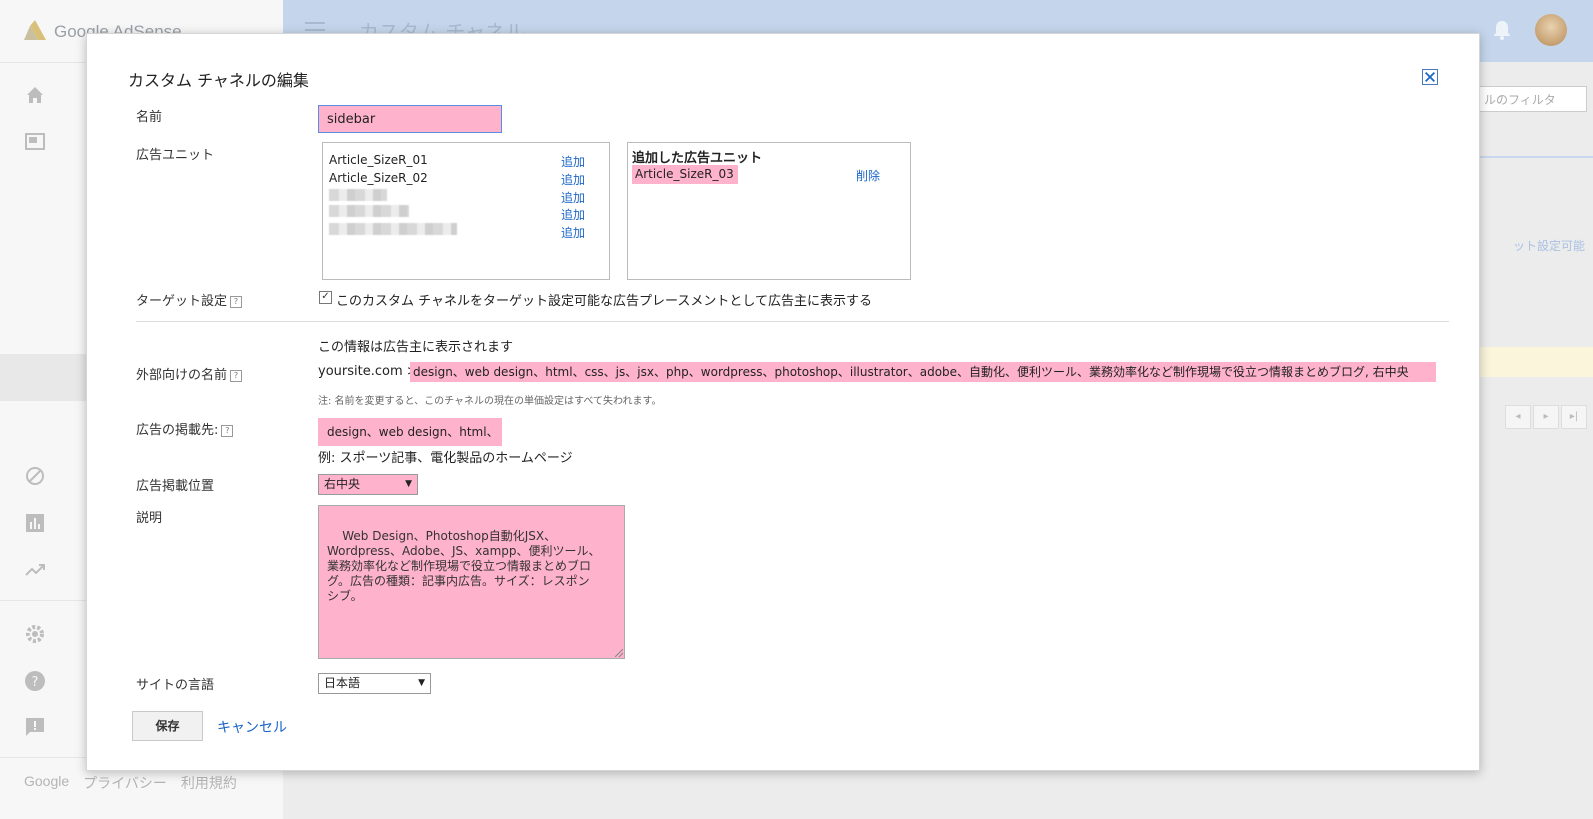 Image resolution: width=1593 pixels, height=819 pixels. What do you see at coordinates (35, 95) in the screenshot?
I see `home-icon` at bounding box center [35, 95].